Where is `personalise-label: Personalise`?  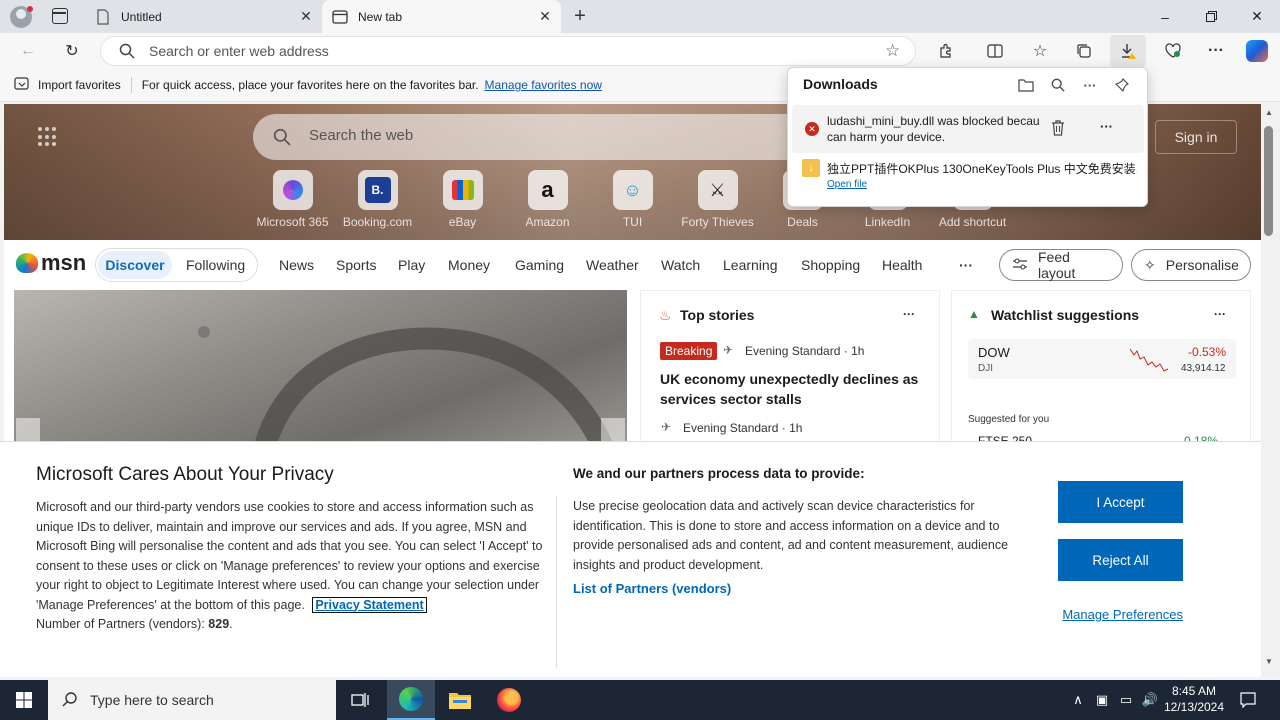
personalise-label: Personalise is located at coordinates (1202, 265).